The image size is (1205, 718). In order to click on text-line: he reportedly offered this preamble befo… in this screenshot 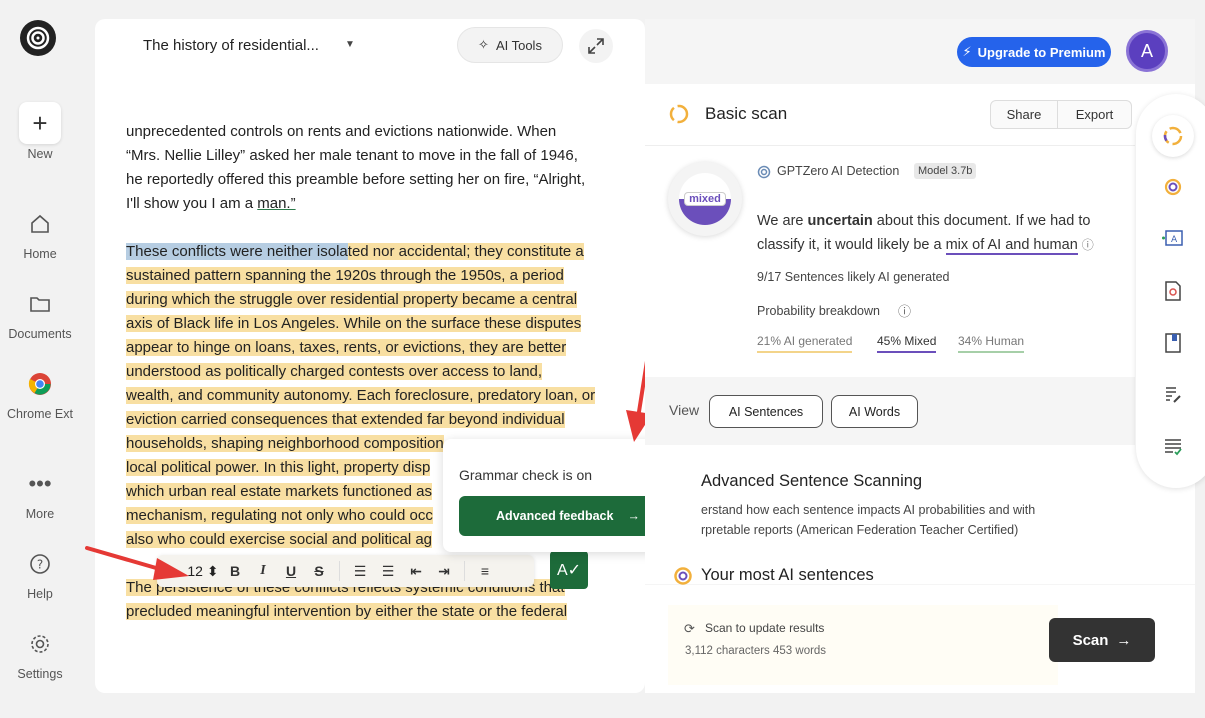, I will do `click(356, 179)`.